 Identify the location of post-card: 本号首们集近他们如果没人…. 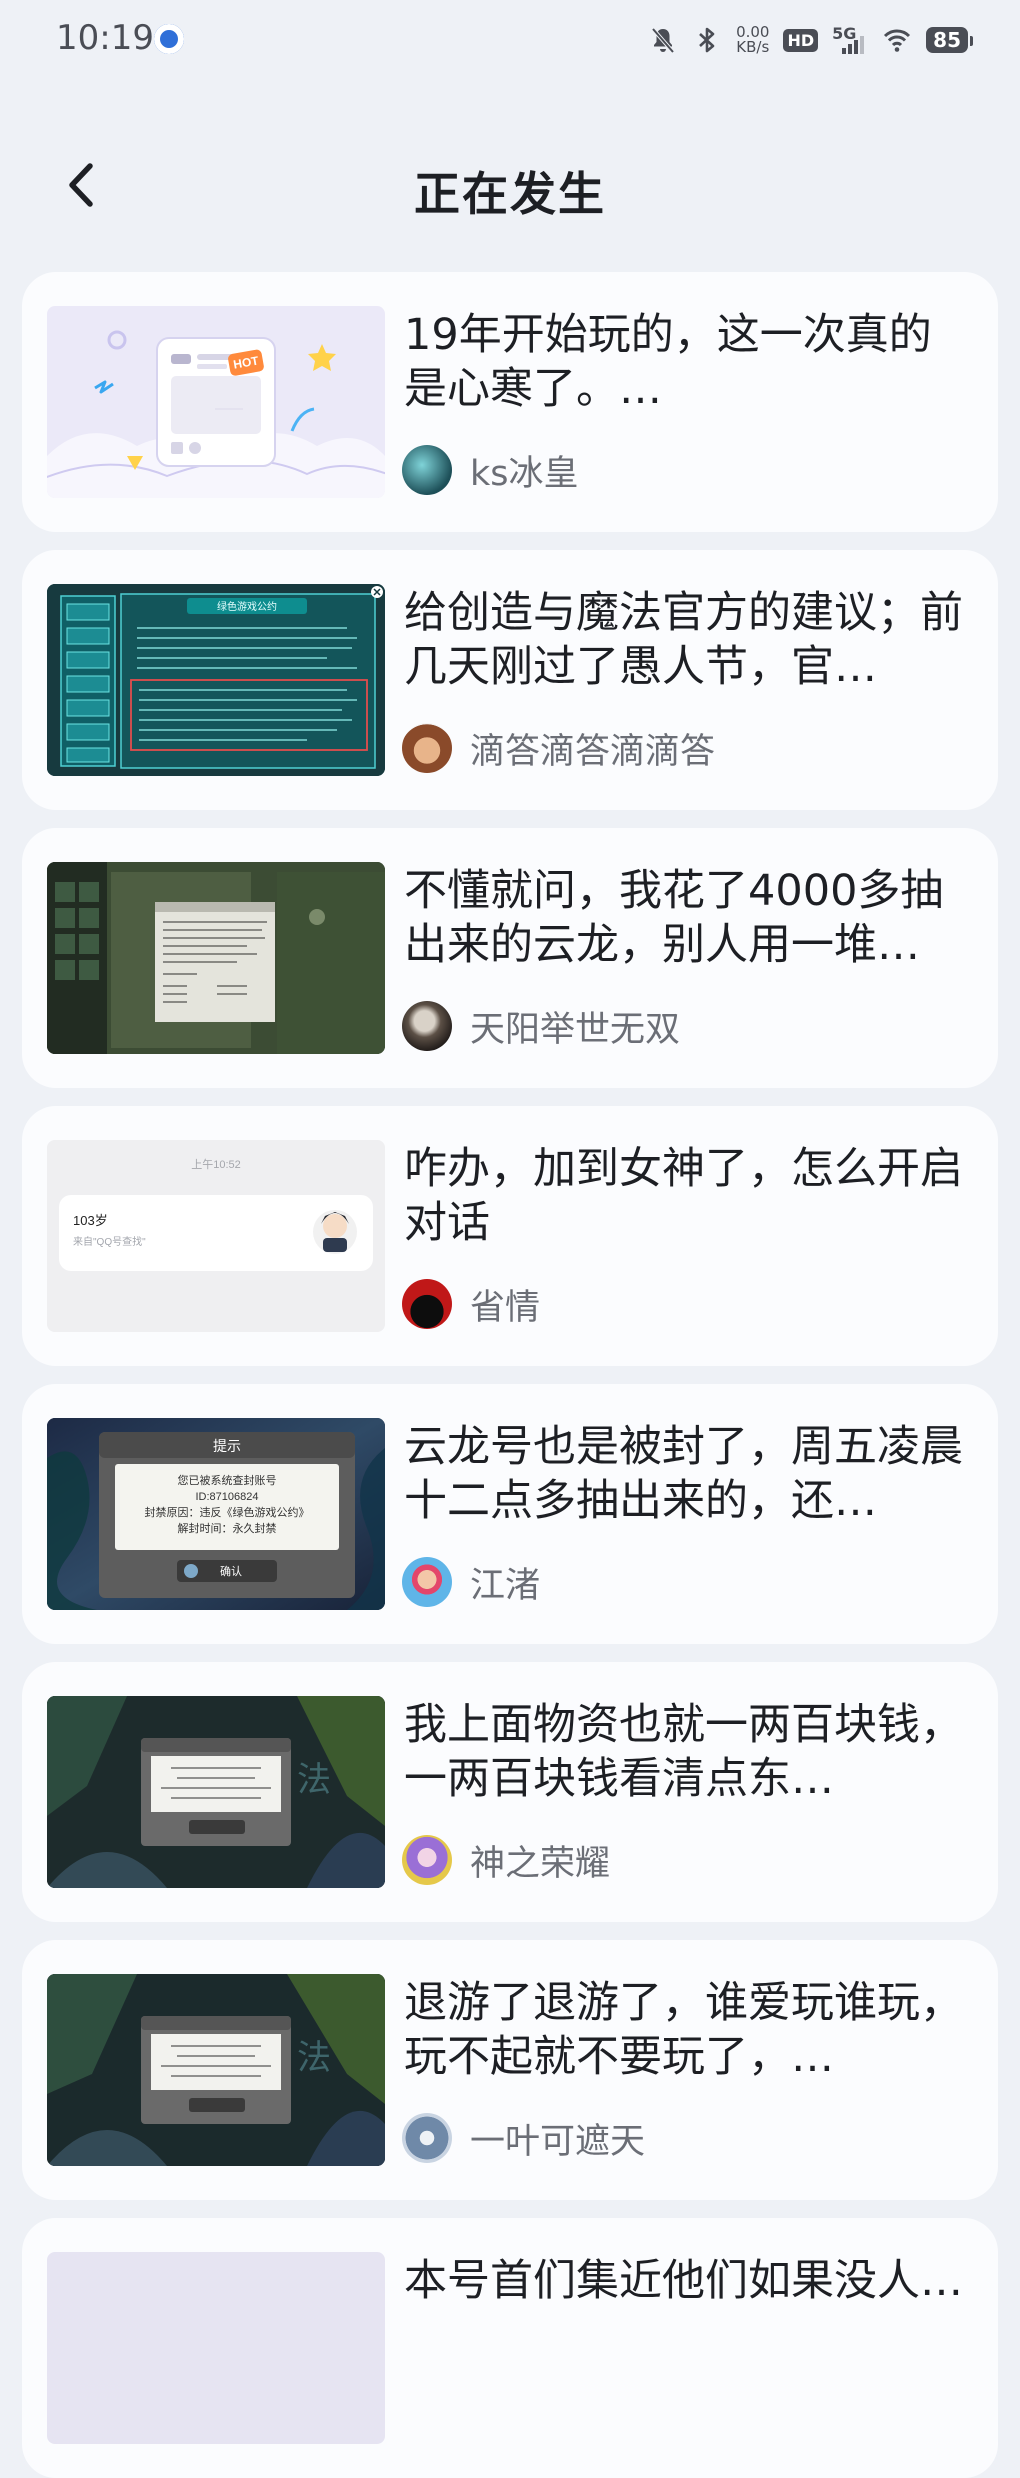
(510, 2348).